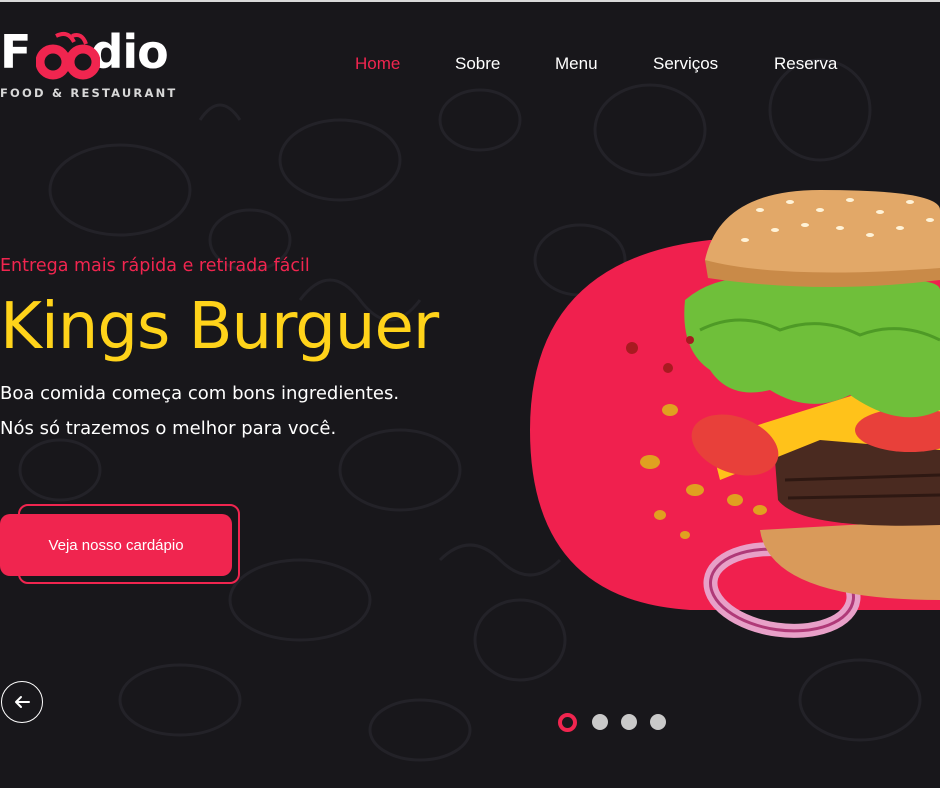 This screenshot has width=940, height=788. I want to click on nav-item-menu: Menu, so click(576, 64).